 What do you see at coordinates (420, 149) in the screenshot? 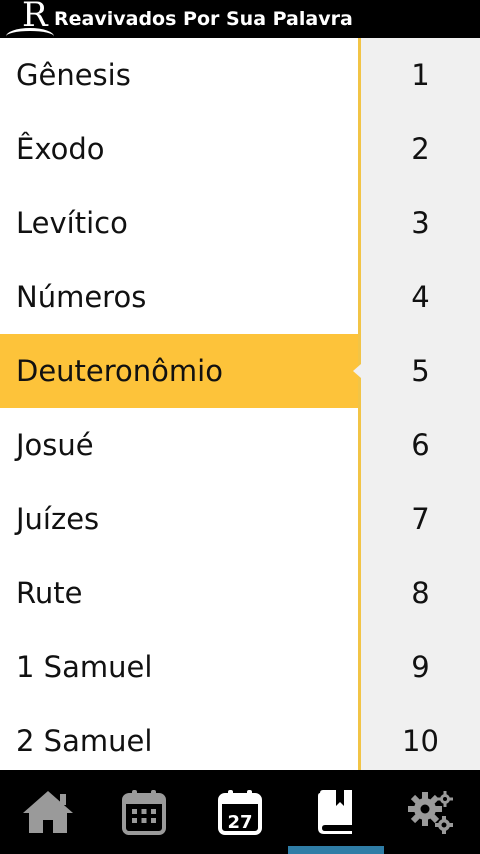
I see `chapter-item: 2` at bounding box center [420, 149].